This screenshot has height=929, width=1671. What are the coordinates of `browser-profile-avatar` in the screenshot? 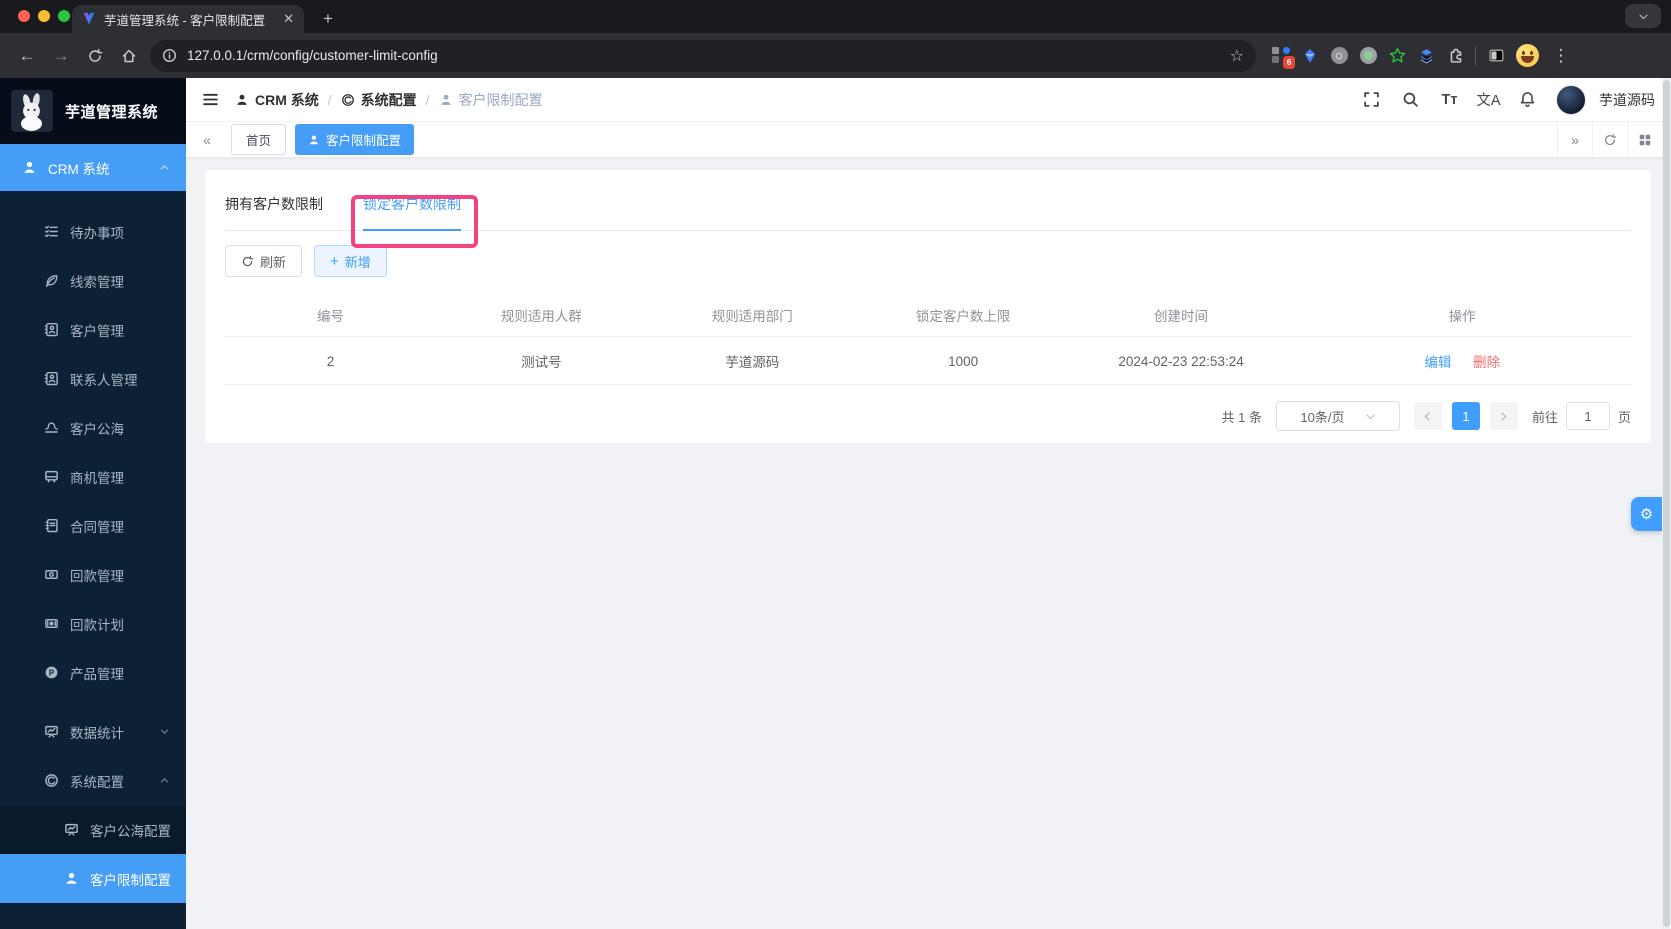 It's located at (1527, 55).